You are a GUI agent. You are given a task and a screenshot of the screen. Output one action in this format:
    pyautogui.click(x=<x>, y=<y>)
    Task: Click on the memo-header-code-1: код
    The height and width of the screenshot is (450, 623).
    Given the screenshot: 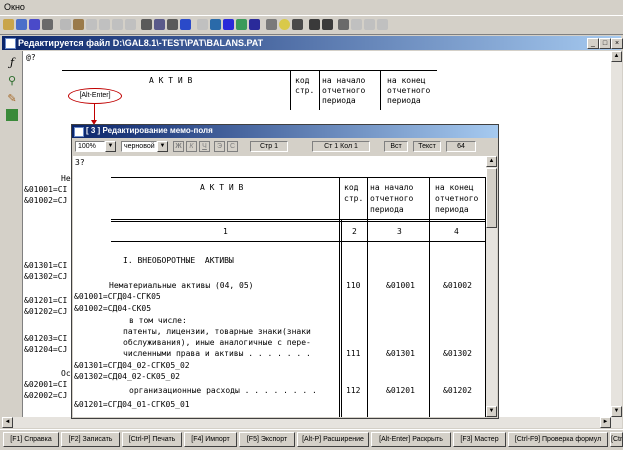 What is the action you would take?
    pyautogui.click(x=351, y=187)
    